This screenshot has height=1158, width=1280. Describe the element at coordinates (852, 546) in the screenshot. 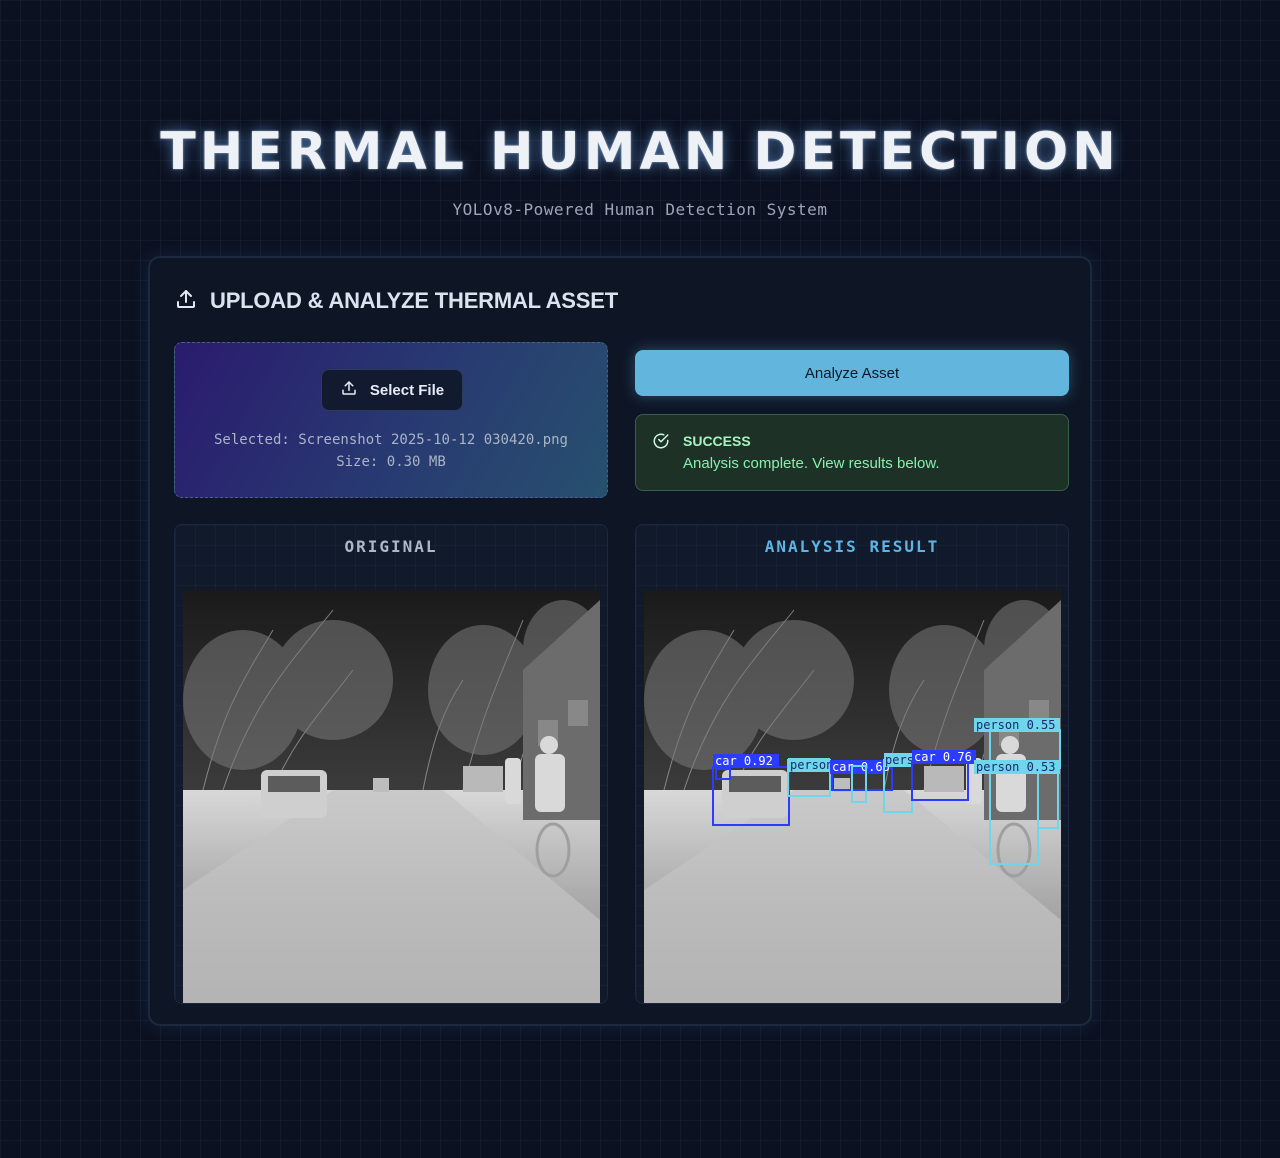

I see `result-label: ANALYSIS RESULT` at that location.